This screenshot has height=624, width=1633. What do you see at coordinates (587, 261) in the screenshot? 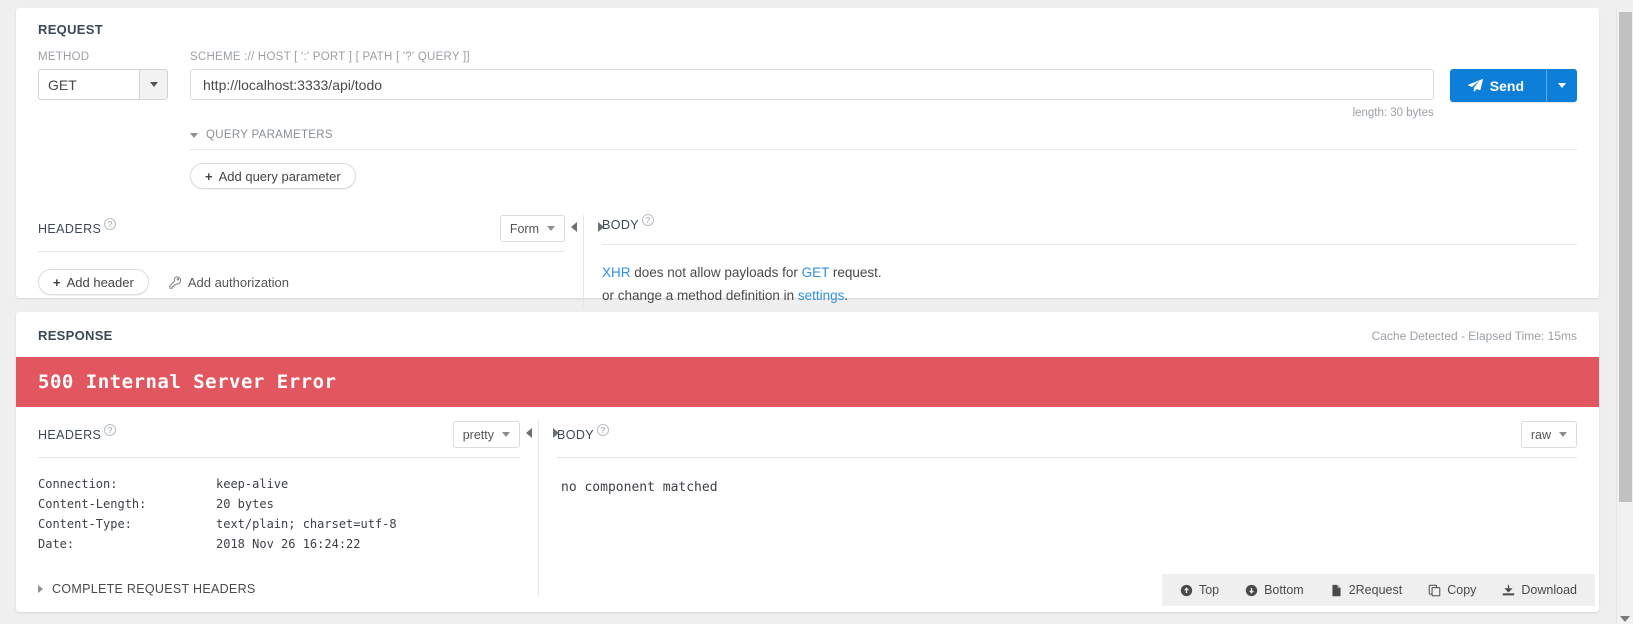
I see `request-split-divider` at bounding box center [587, 261].